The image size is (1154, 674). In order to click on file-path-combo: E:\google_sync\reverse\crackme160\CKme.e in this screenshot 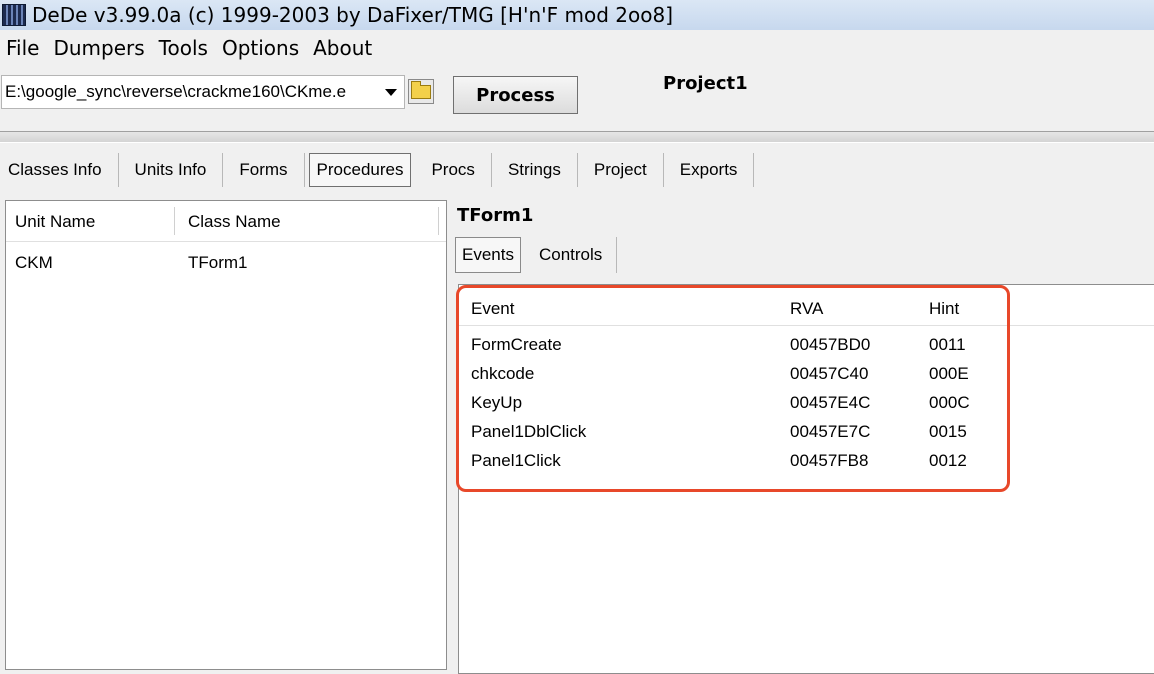, I will do `click(203, 92)`.